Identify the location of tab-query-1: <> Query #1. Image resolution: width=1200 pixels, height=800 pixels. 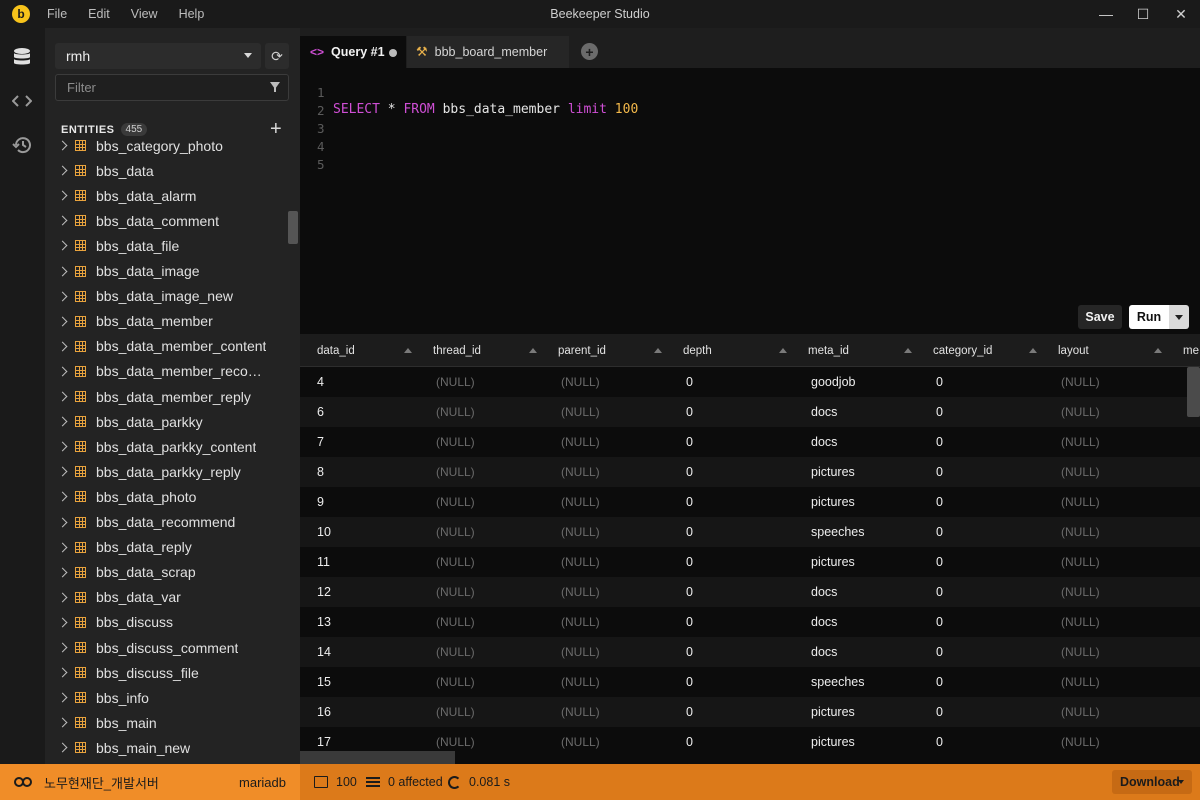
(353, 52).